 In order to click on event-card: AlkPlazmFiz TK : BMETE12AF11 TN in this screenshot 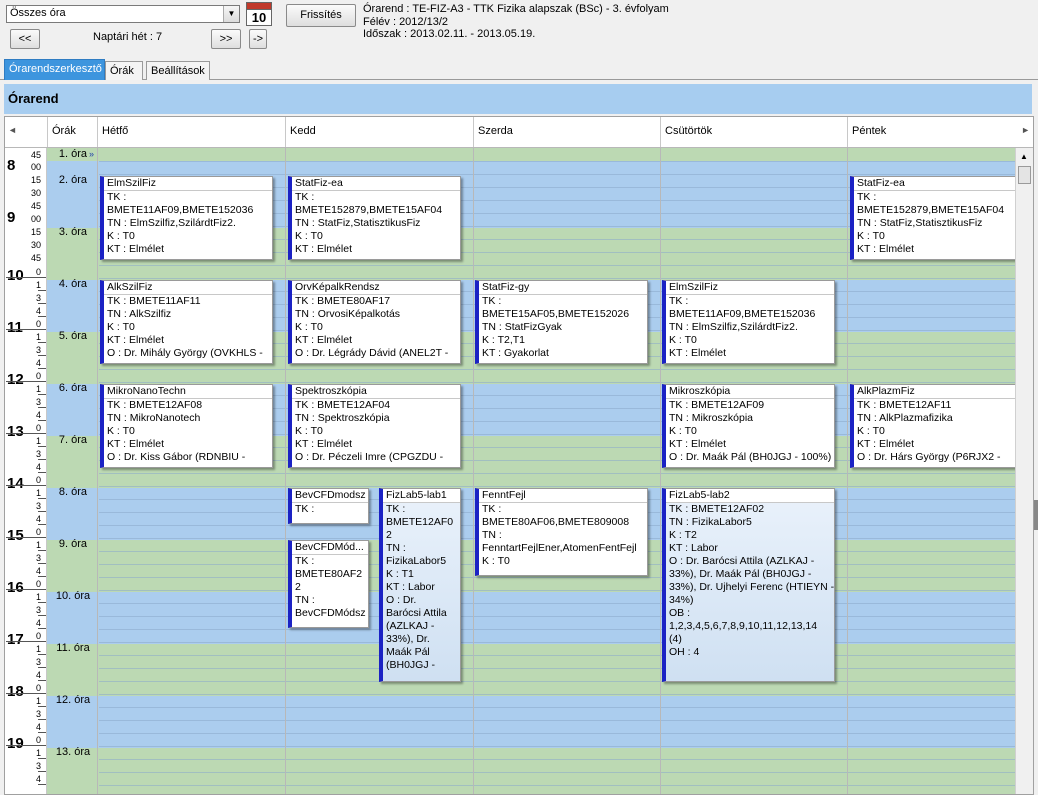, I will do `click(933, 426)`.